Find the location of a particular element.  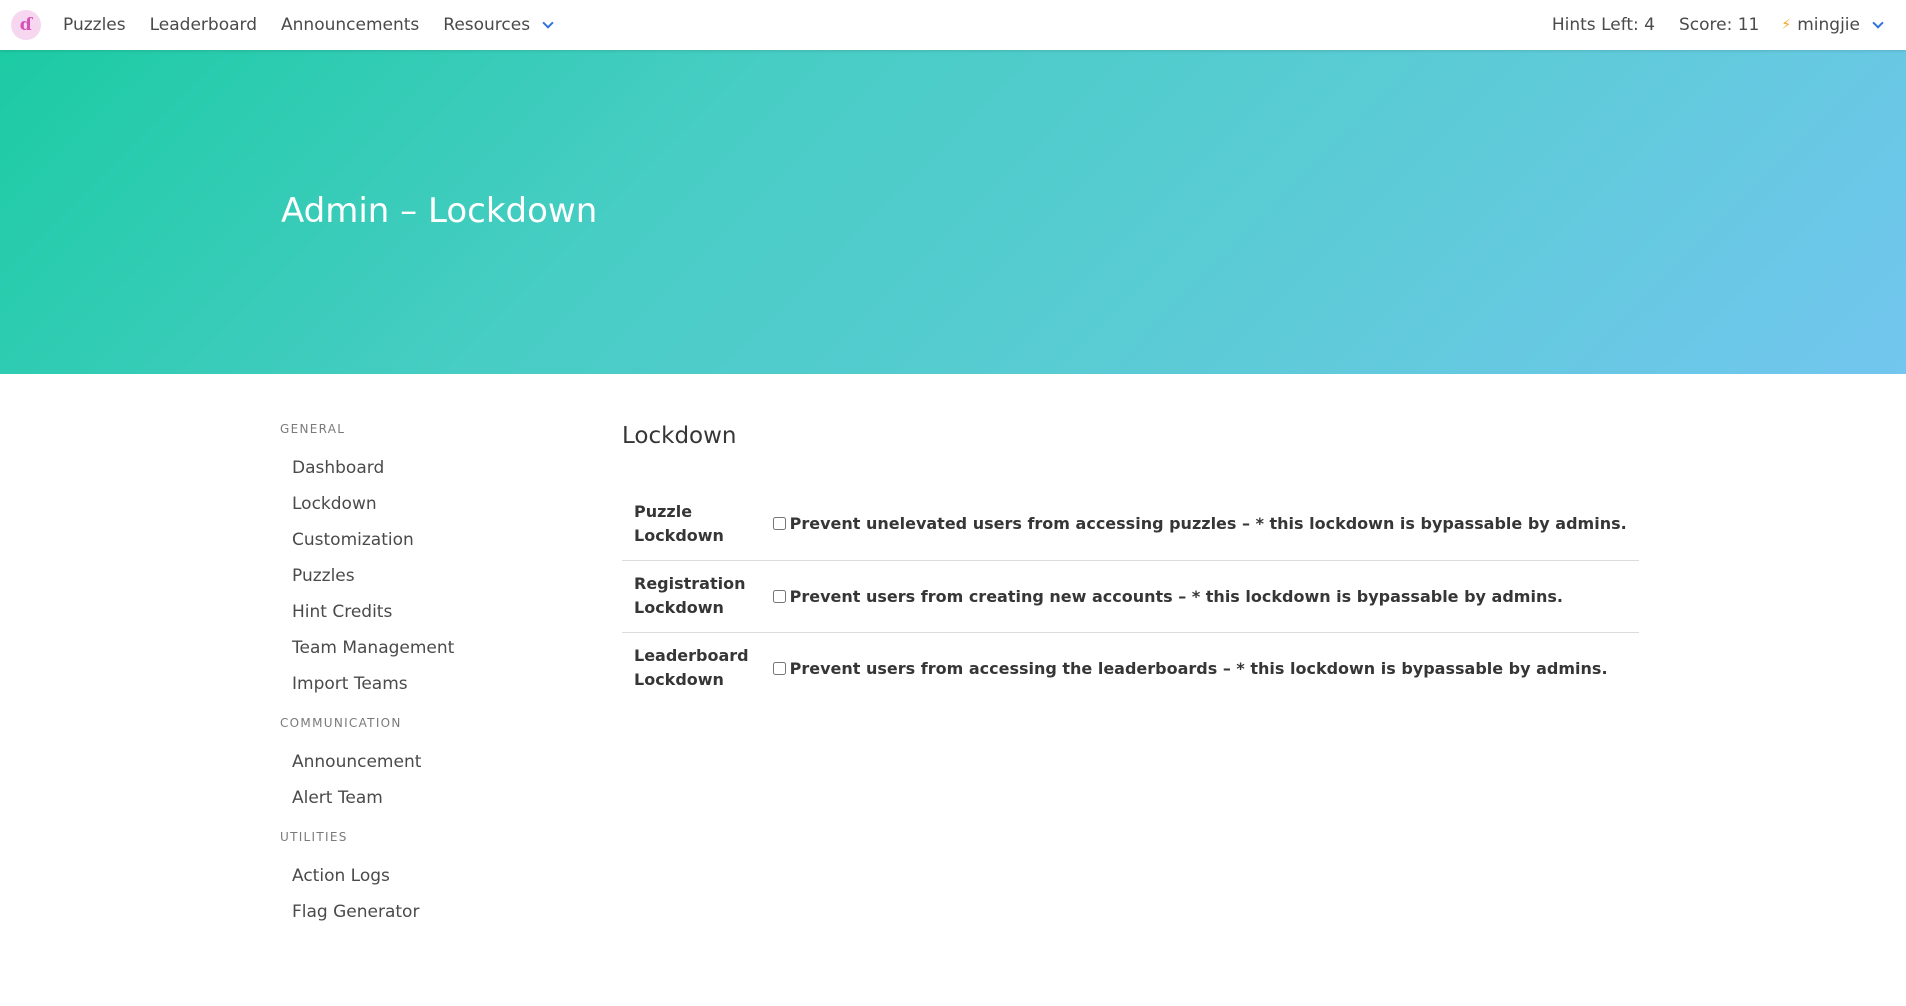

nav-leaderboard: Leaderboard is located at coordinates (203, 25).